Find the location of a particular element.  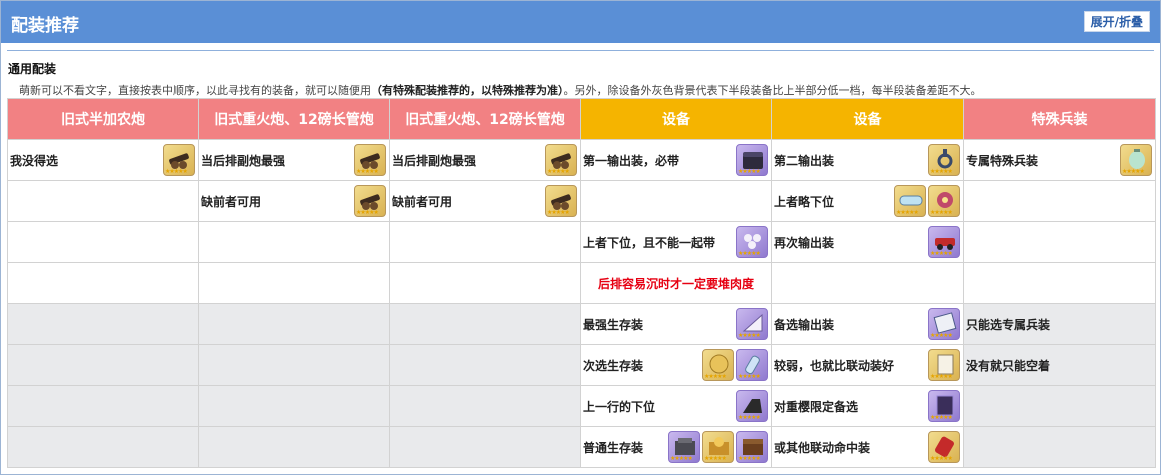

table-cell: 上一行的下位 ★★★★★ is located at coordinates (676, 406).